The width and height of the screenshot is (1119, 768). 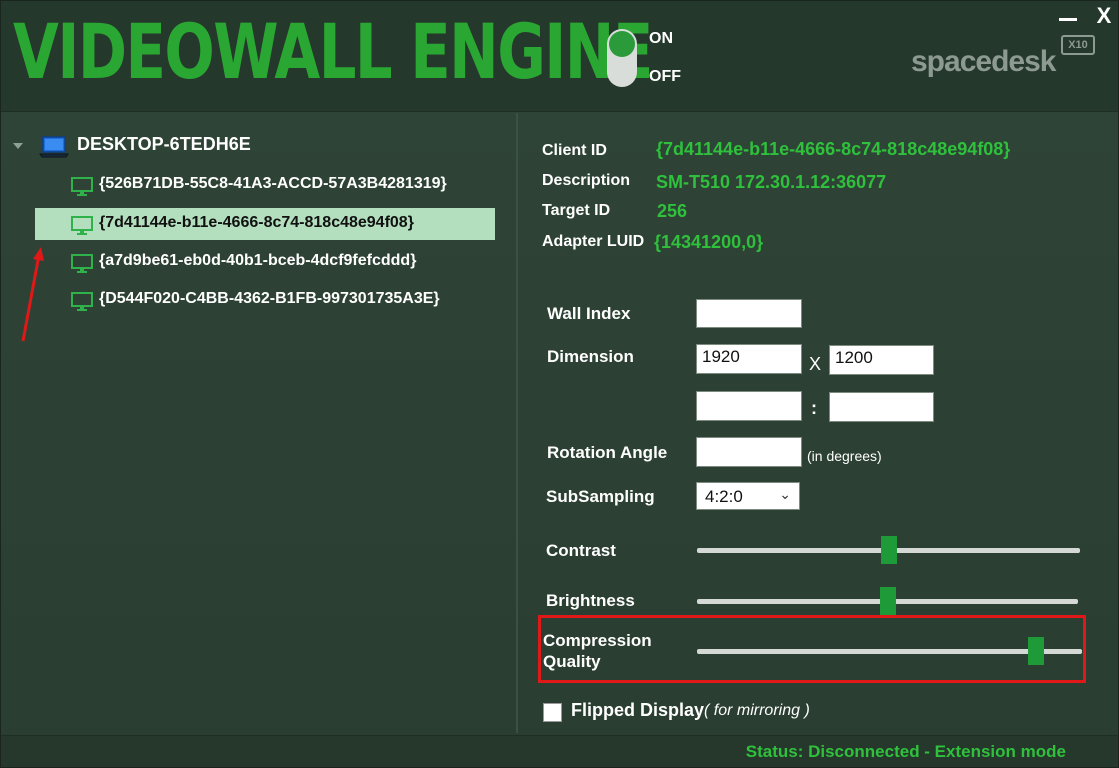 What do you see at coordinates (574, 150) in the screenshot?
I see `client-id-label: Client ID` at bounding box center [574, 150].